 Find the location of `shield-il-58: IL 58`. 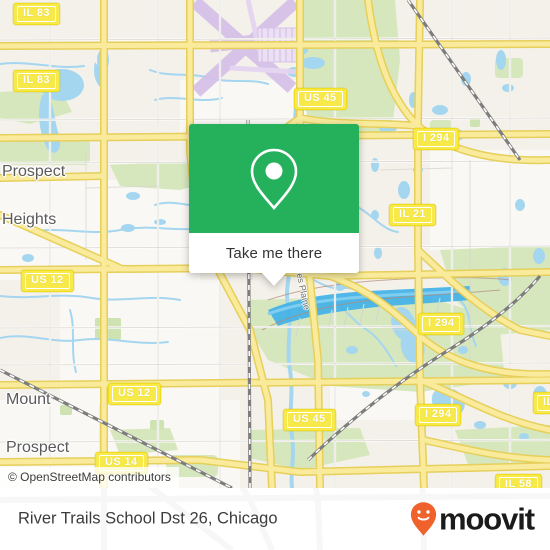

shield-il-58: IL 58 is located at coordinates (518, 481).